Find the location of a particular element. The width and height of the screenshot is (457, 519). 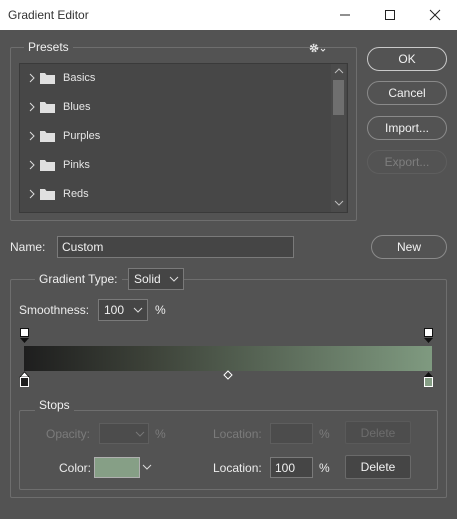

color-location-label: Location: is located at coordinates (237, 468).